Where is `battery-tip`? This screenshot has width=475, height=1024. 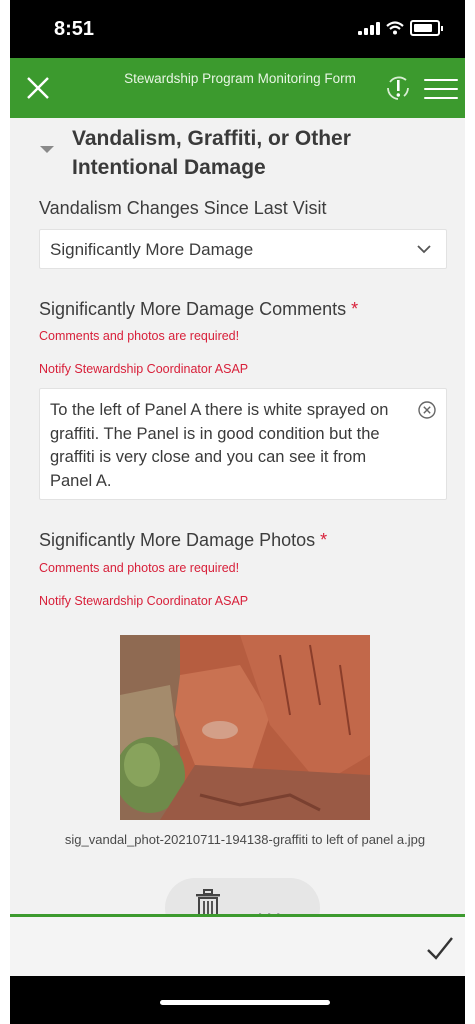 battery-tip is located at coordinates (442, 28).